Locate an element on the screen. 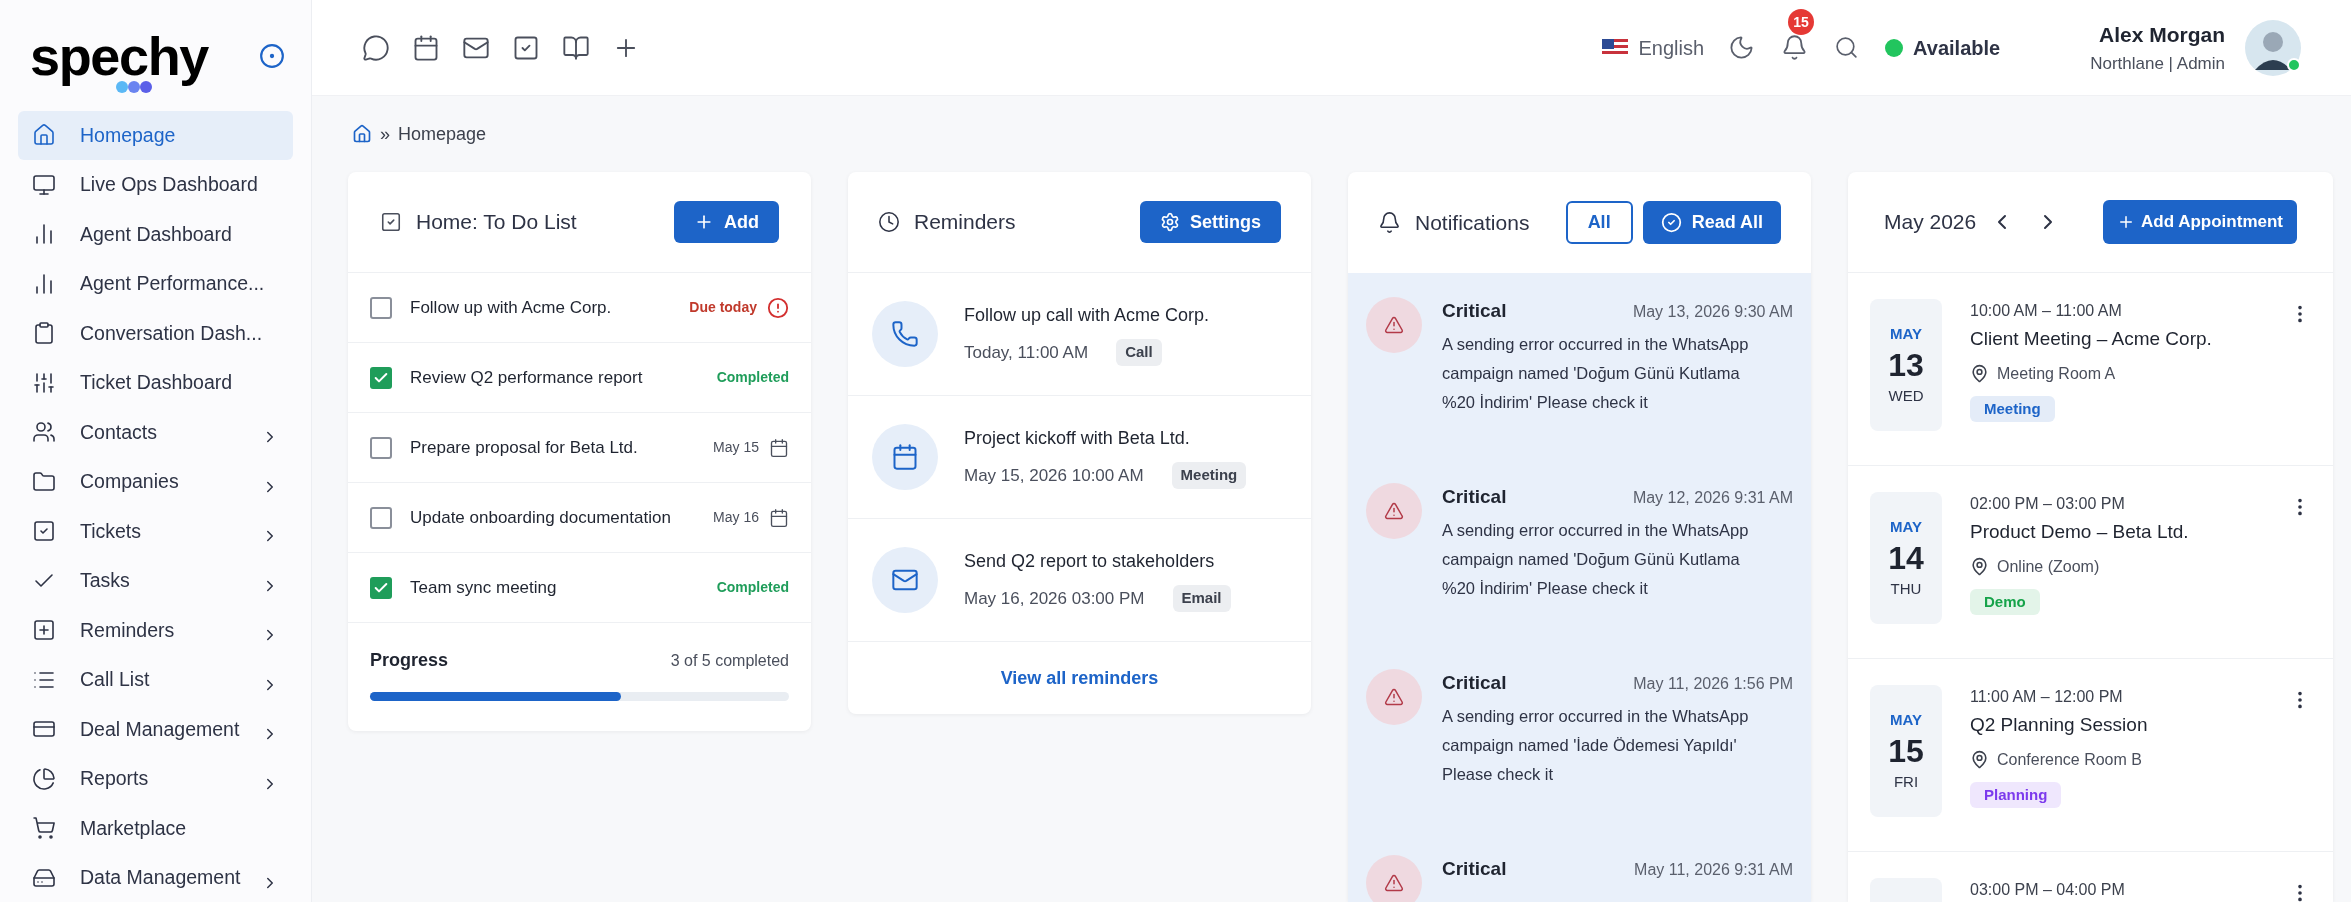 The image size is (2351, 902). sidebar-item: Call List is located at coordinates (155, 679).